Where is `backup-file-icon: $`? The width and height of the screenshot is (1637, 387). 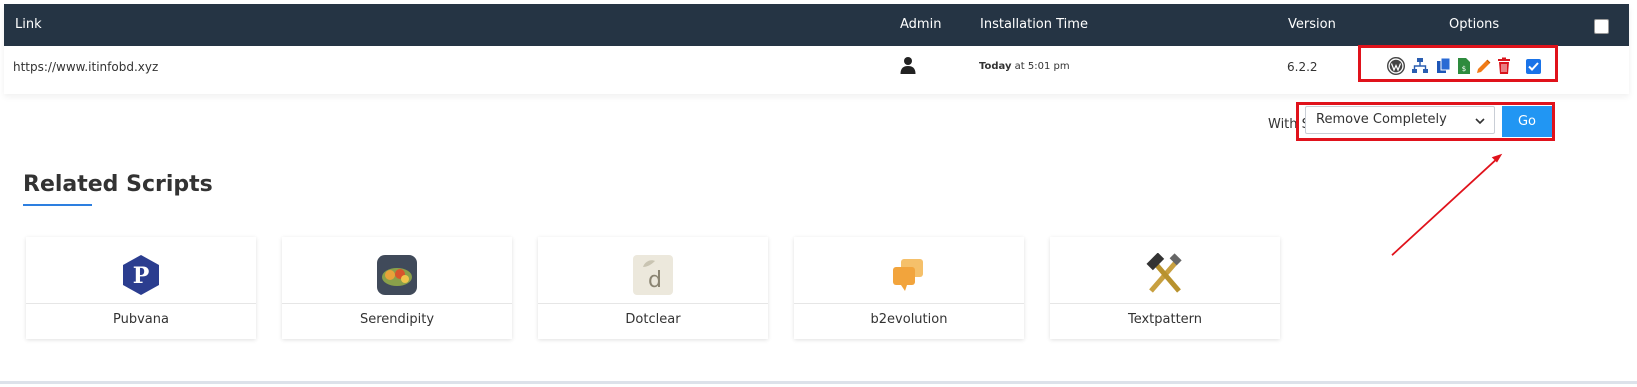
backup-file-icon: $ is located at coordinates (1464, 66).